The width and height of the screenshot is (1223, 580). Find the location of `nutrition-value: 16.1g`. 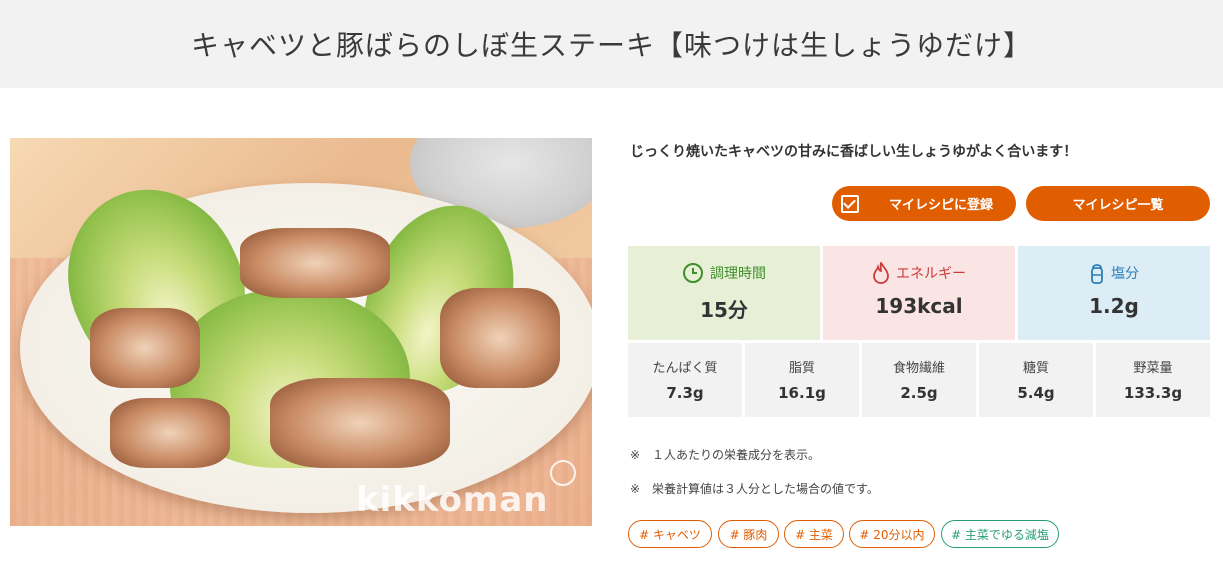

nutrition-value: 16.1g is located at coordinates (802, 393).